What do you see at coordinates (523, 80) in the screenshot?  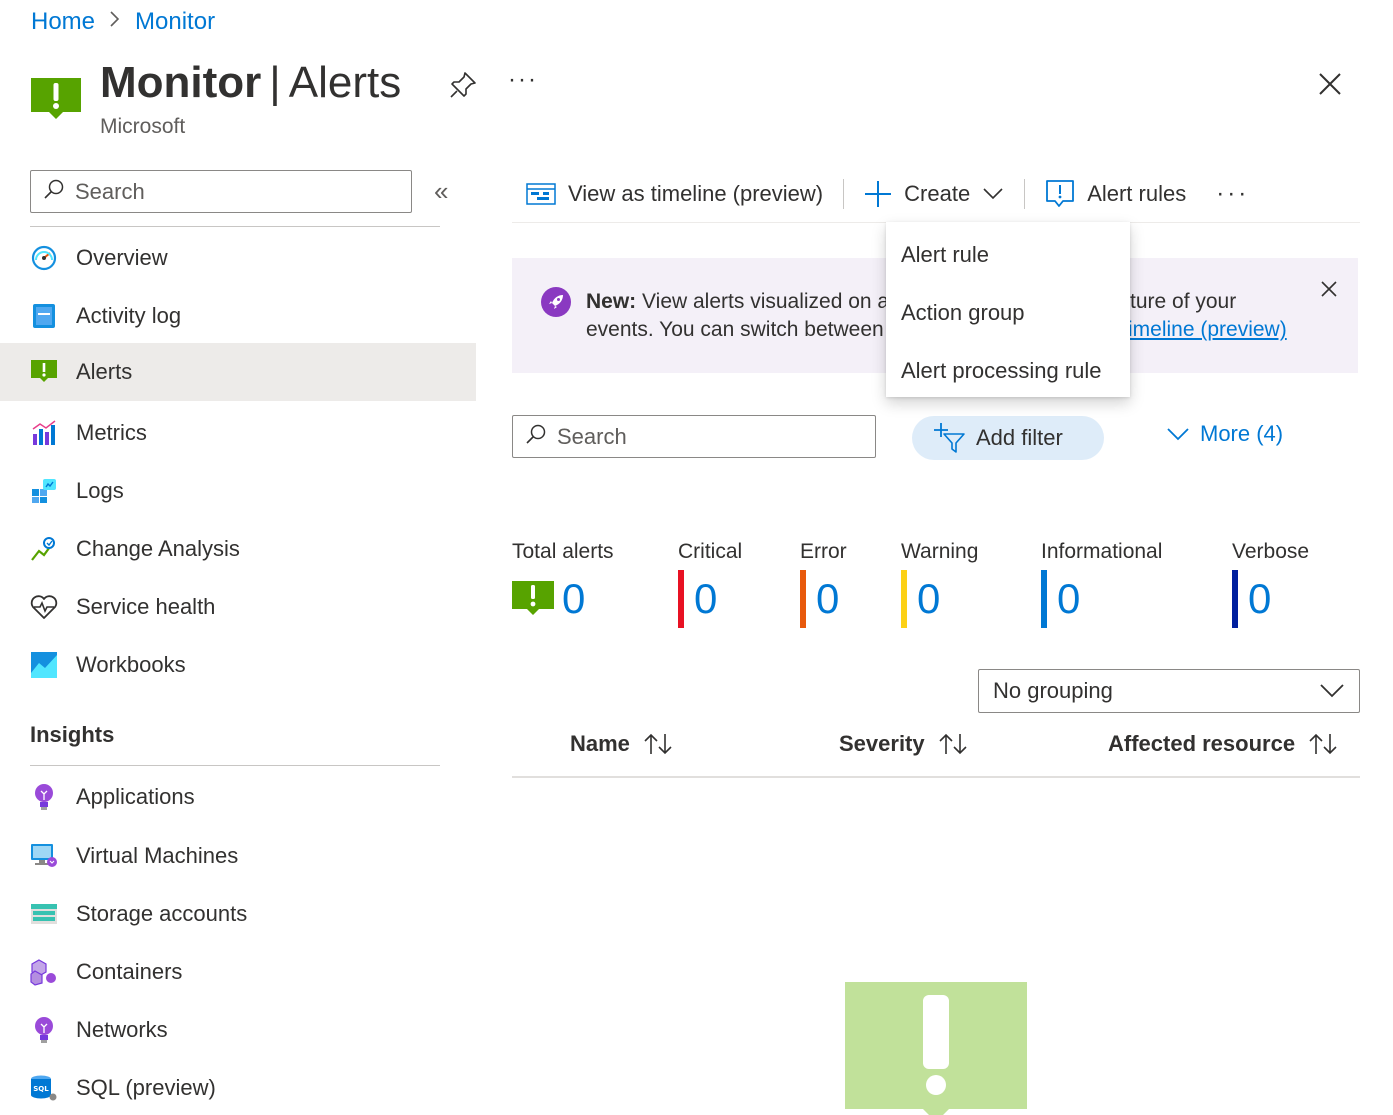 I see `more-options-icon: ···` at bounding box center [523, 80].